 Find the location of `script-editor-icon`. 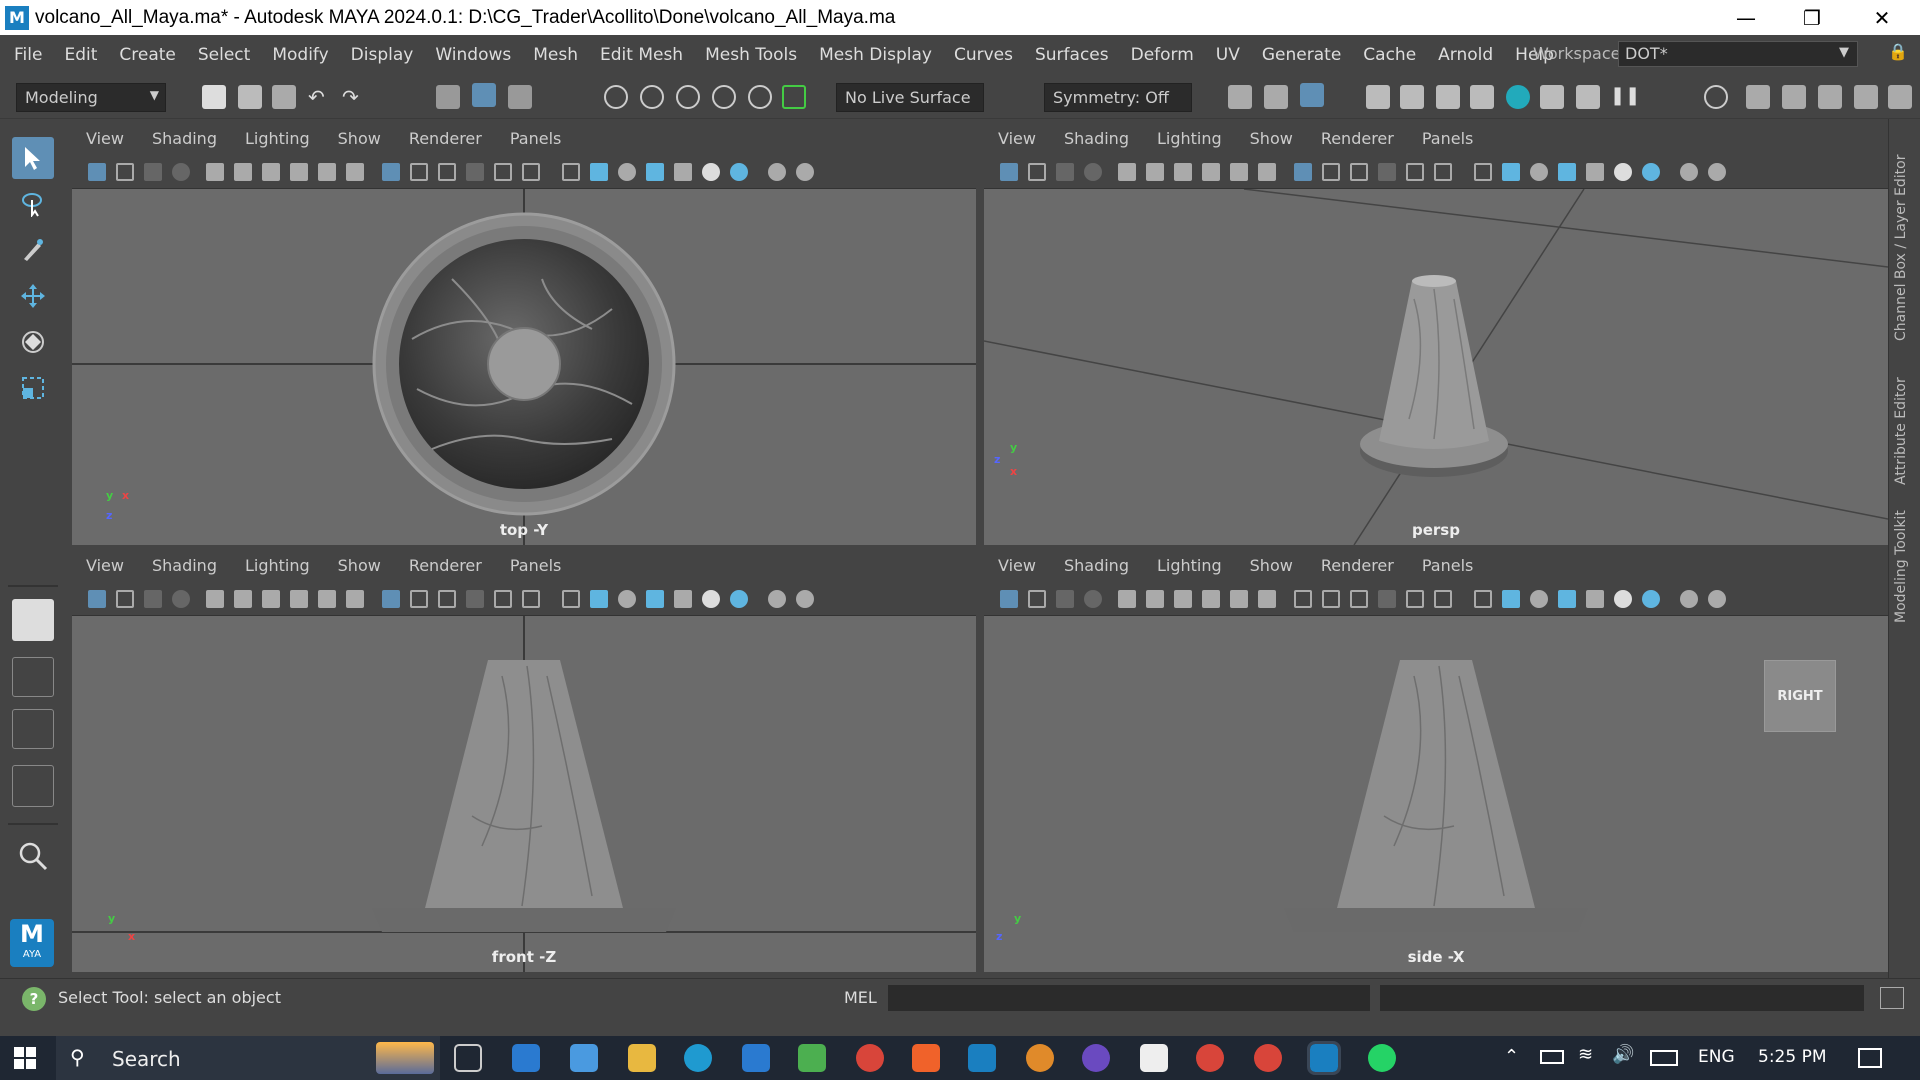

script-editor-icon is located at coordinates (1892, 998).